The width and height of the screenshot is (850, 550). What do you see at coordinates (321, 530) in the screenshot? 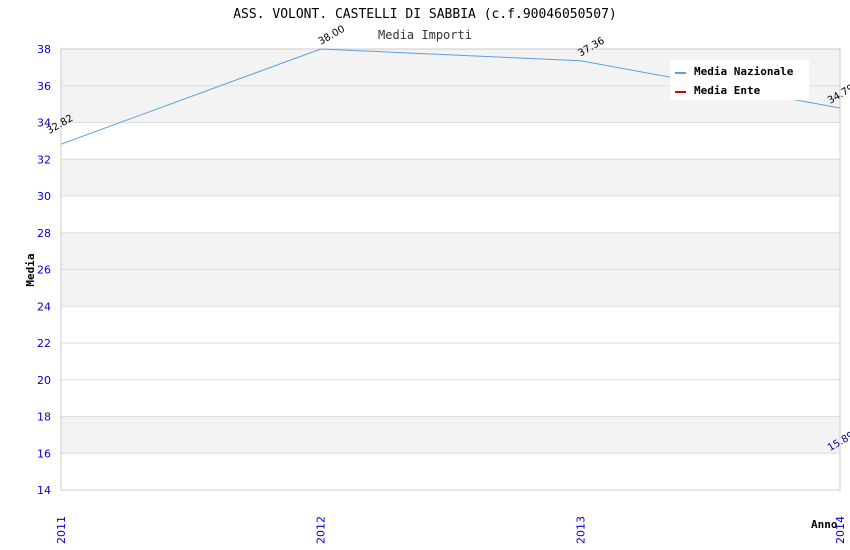
I see `x-tick-label: 2012` at bounding box center [321, 530].